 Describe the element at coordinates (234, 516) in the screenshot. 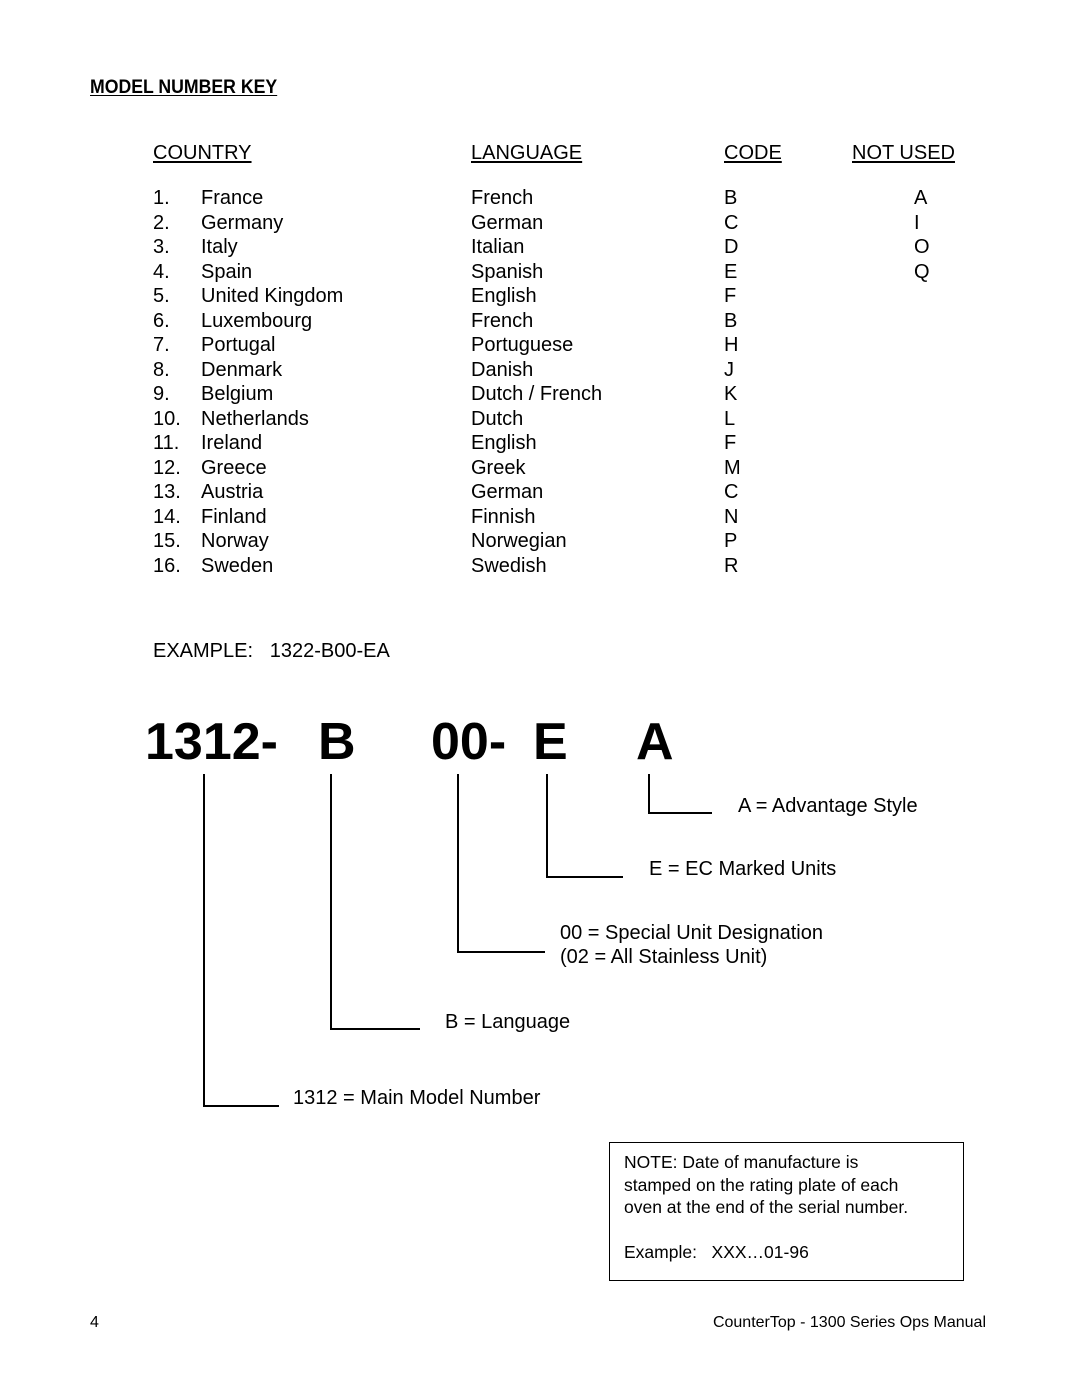

I see `row-country: Finland` at that location.